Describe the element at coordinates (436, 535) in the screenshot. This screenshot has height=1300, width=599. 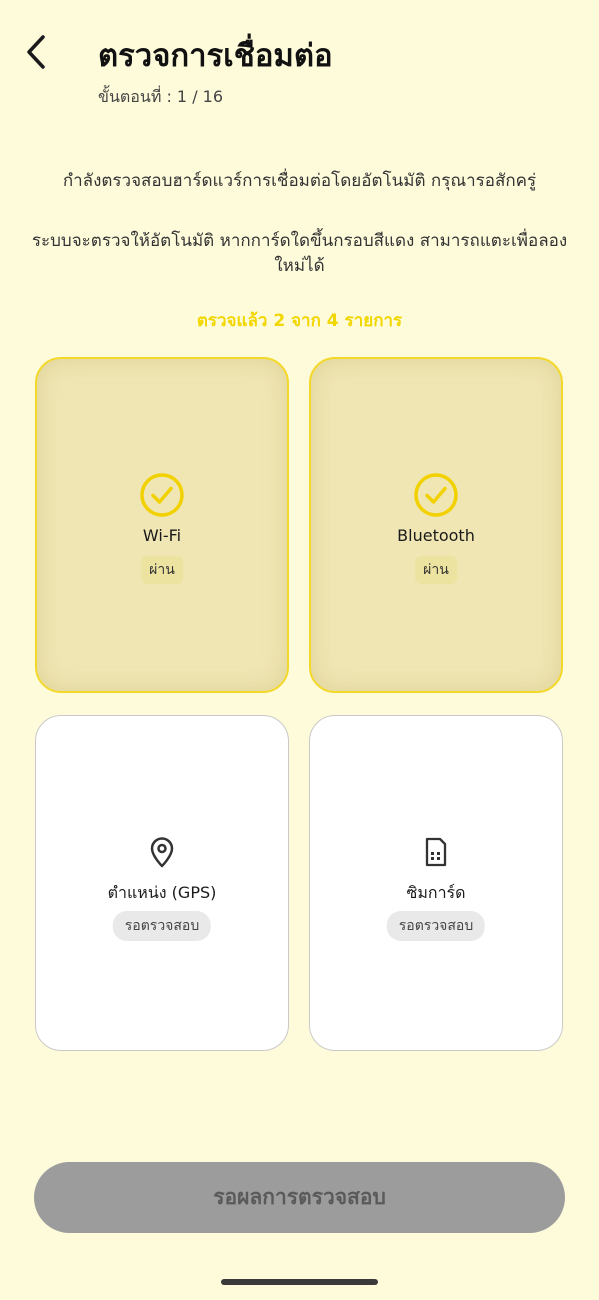
I see `card-label: Bluetooth` at that location.